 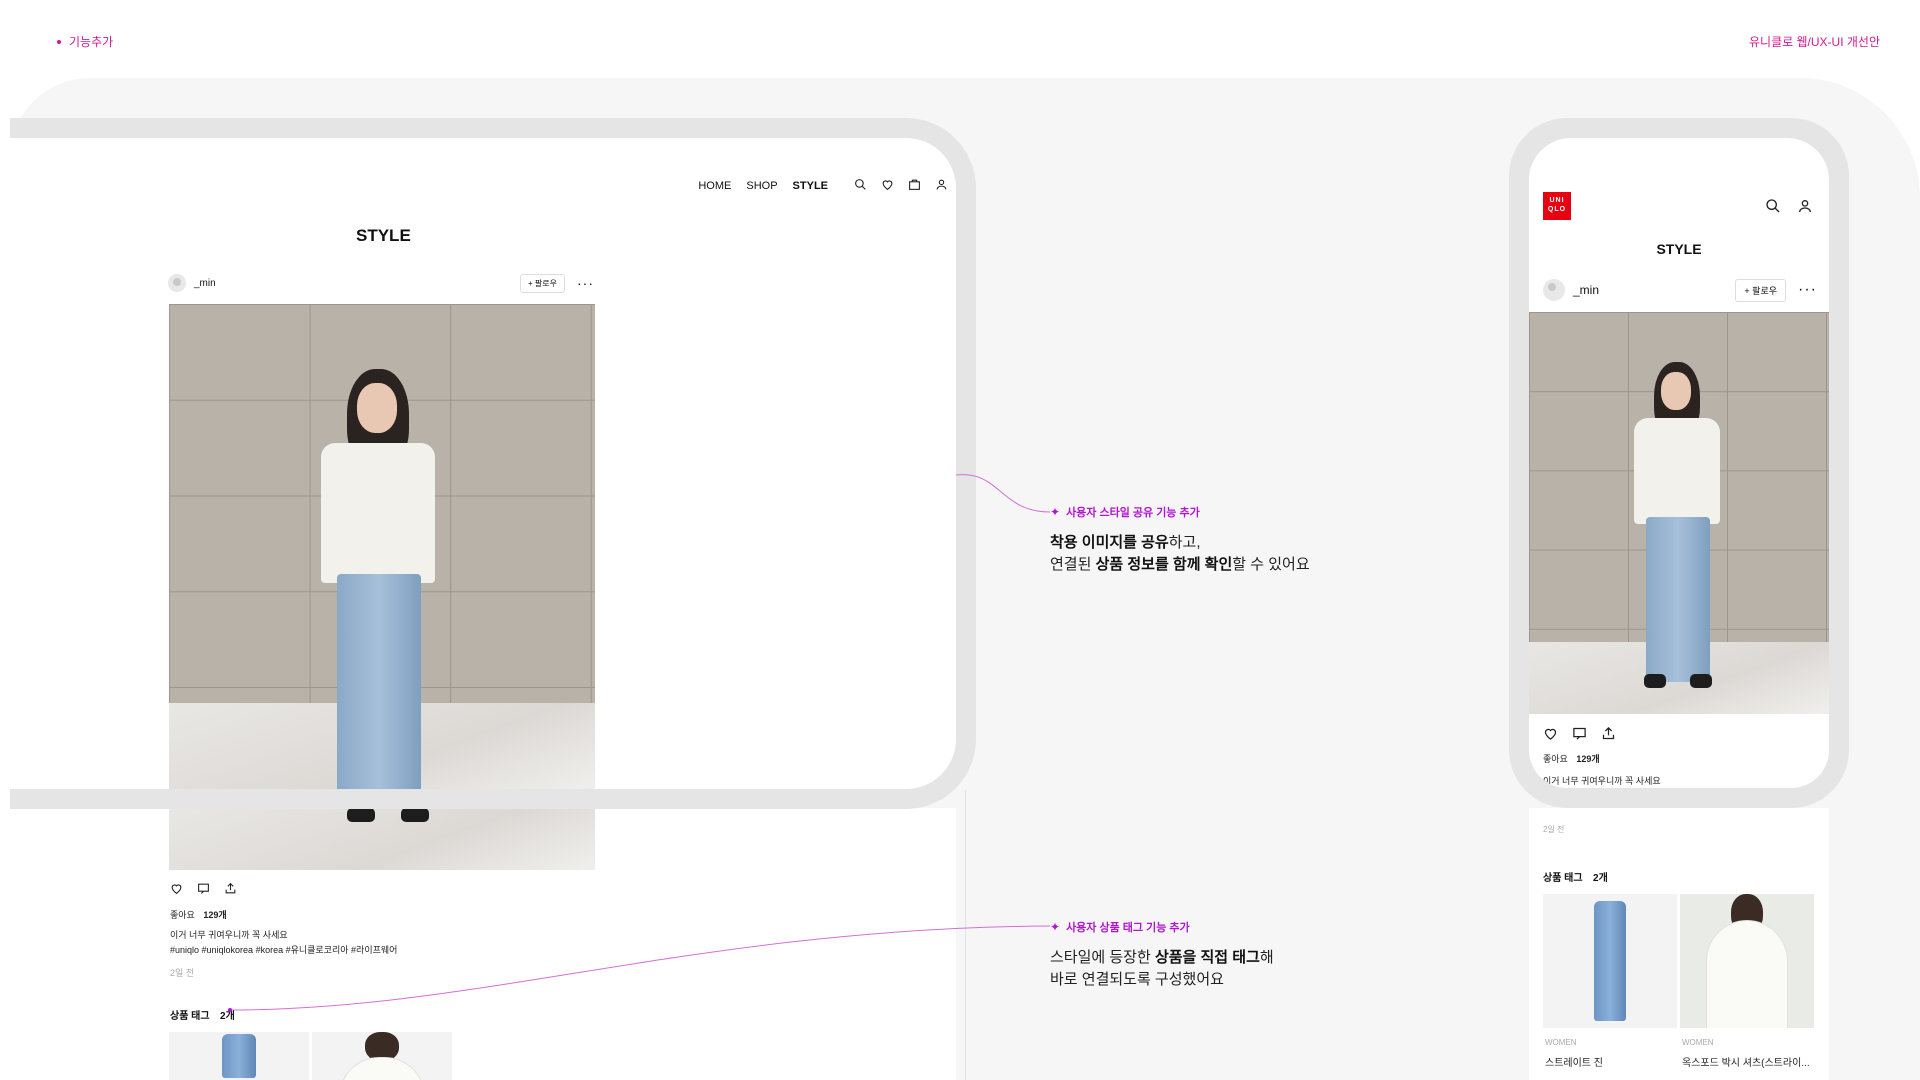 I want to click on mobile-product-card-jeans, so click(x=1610, y=961).